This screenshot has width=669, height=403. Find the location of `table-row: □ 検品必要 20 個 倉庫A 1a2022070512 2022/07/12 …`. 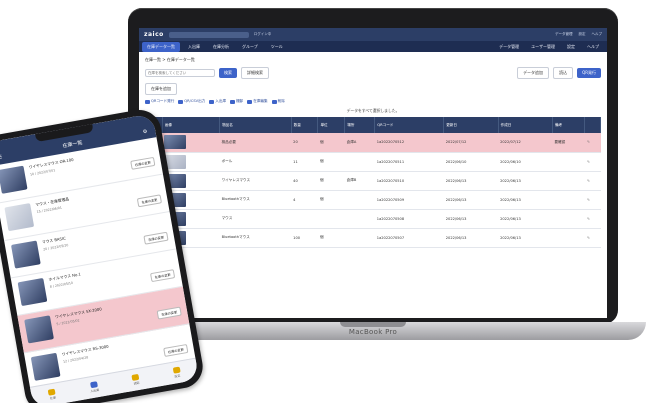

table-row: □ 検品必要 20 個 倉庫A 1a2022070512 2022/07/12 … is located at coordinates (373, 143).